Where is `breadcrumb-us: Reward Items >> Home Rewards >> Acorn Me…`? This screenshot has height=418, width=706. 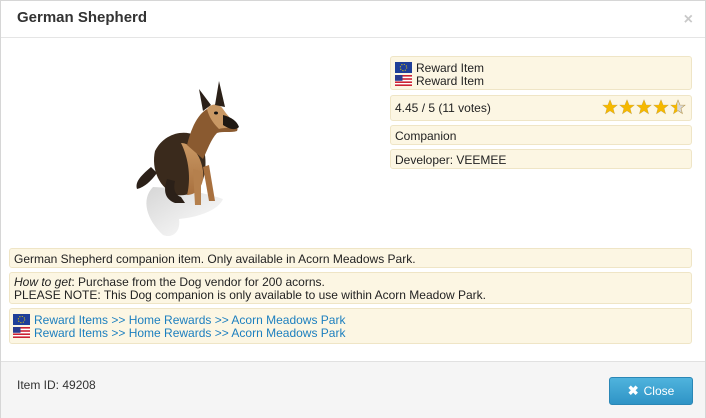 breadcrumb-us: Reward Items >> Home Rewards >> Acorn Me… is located at coordinates (350, 333).